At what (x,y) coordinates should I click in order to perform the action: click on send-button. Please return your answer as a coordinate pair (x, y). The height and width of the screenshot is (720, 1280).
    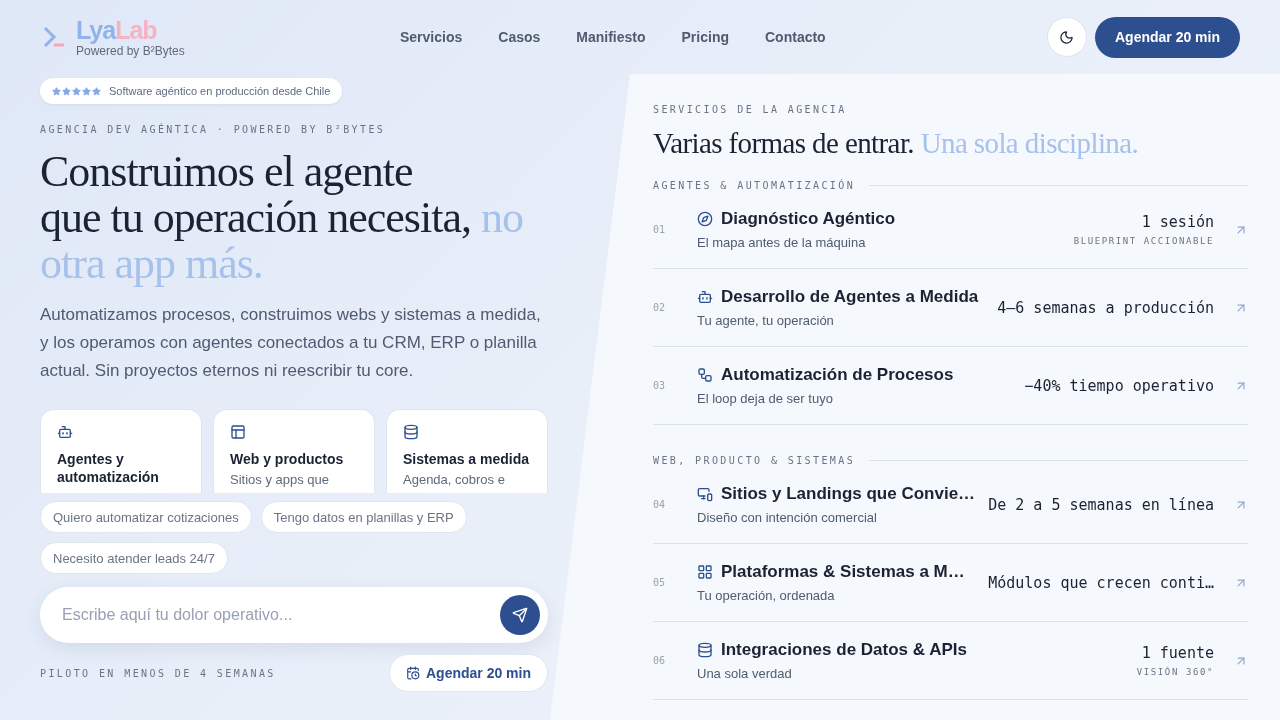
    Looking at the image, I should click on (520, 615).